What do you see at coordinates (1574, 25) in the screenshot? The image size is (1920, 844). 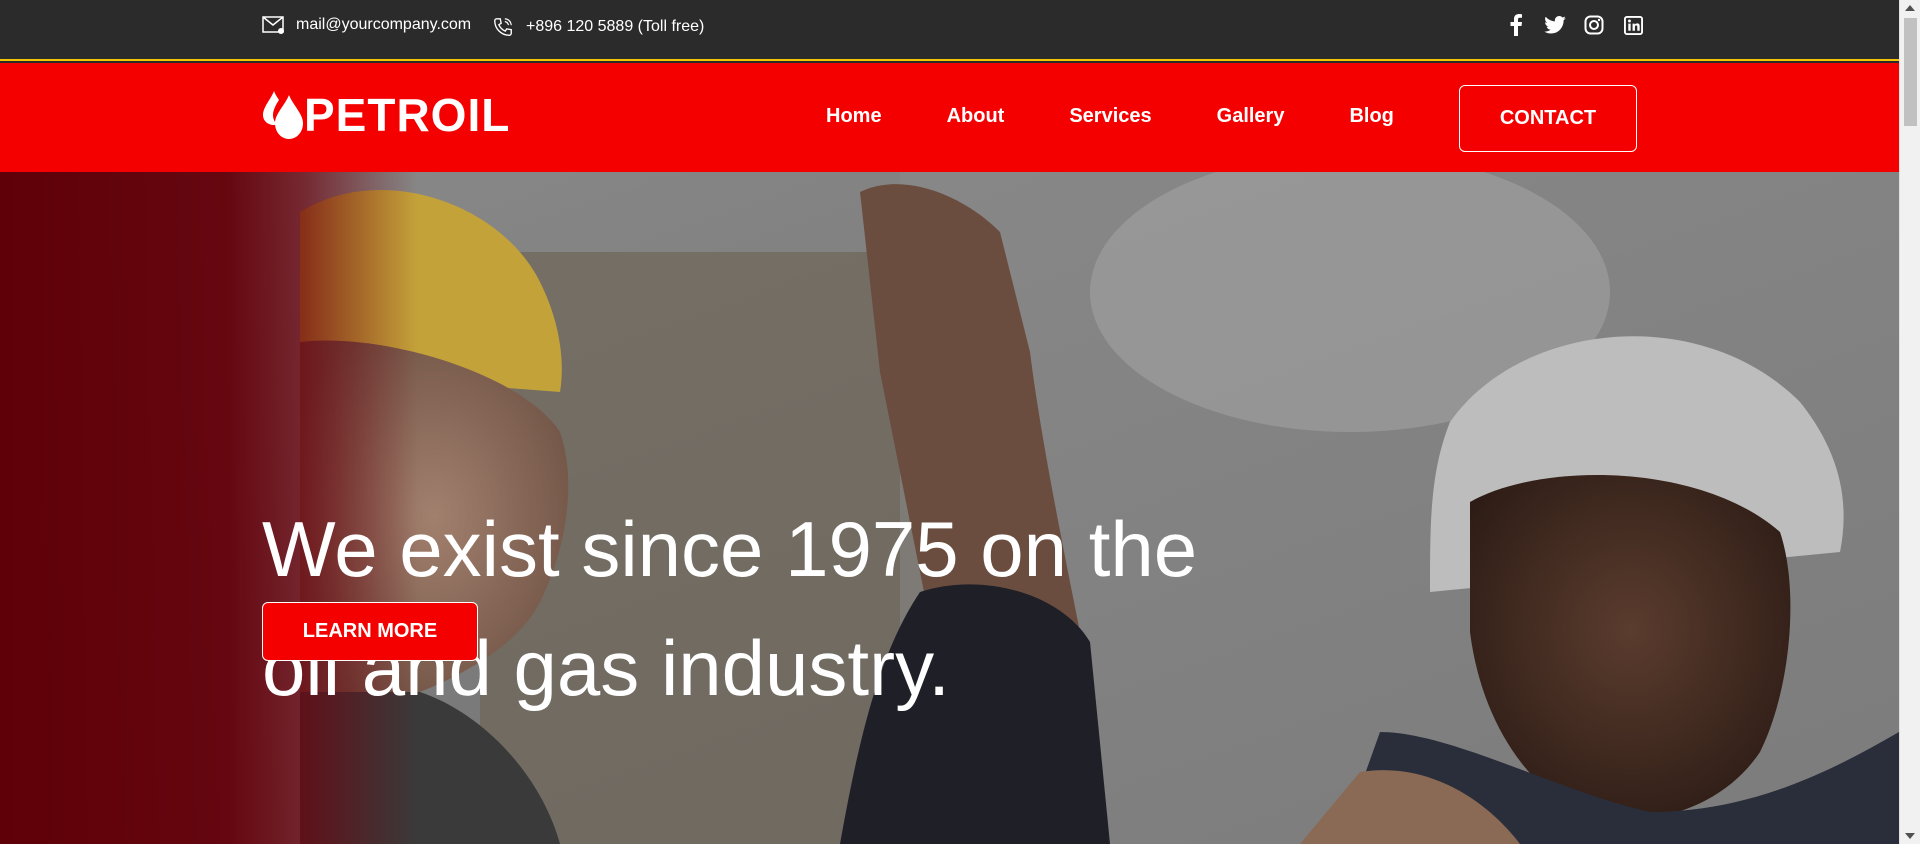 I see `social-links` at bounding box center [1574, 25].